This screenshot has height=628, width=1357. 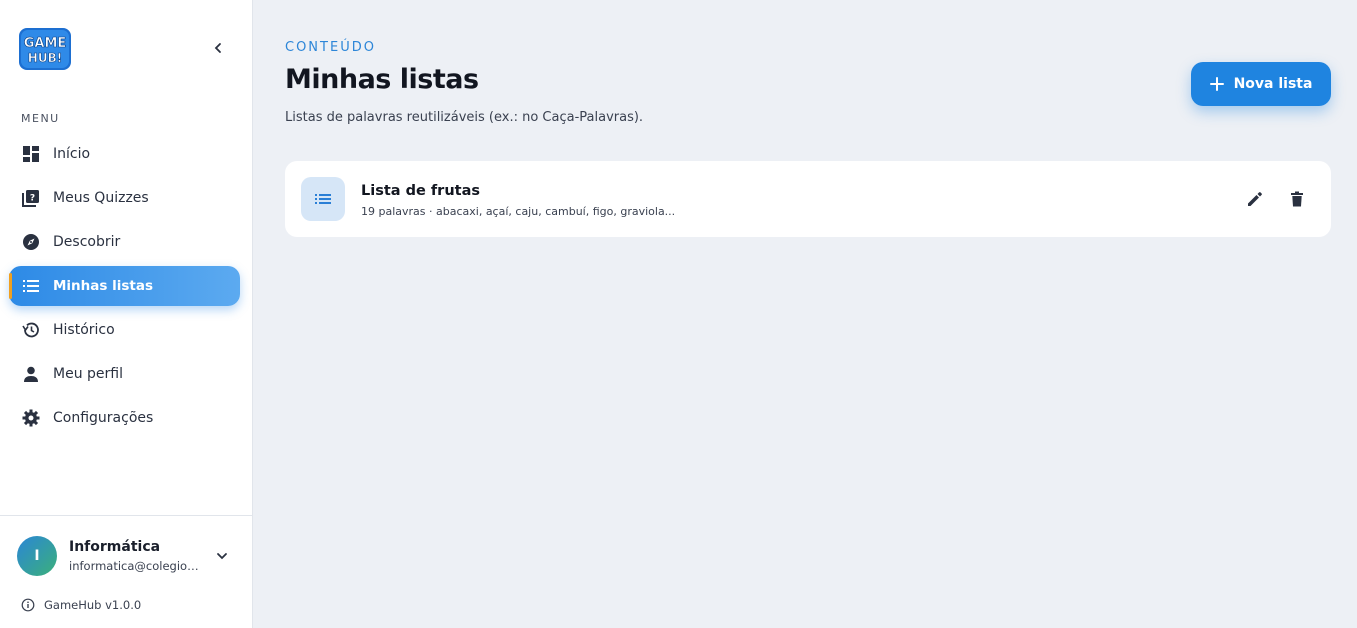 I want to click on list-title: Lista de frutas, so click(x=420, y=191).